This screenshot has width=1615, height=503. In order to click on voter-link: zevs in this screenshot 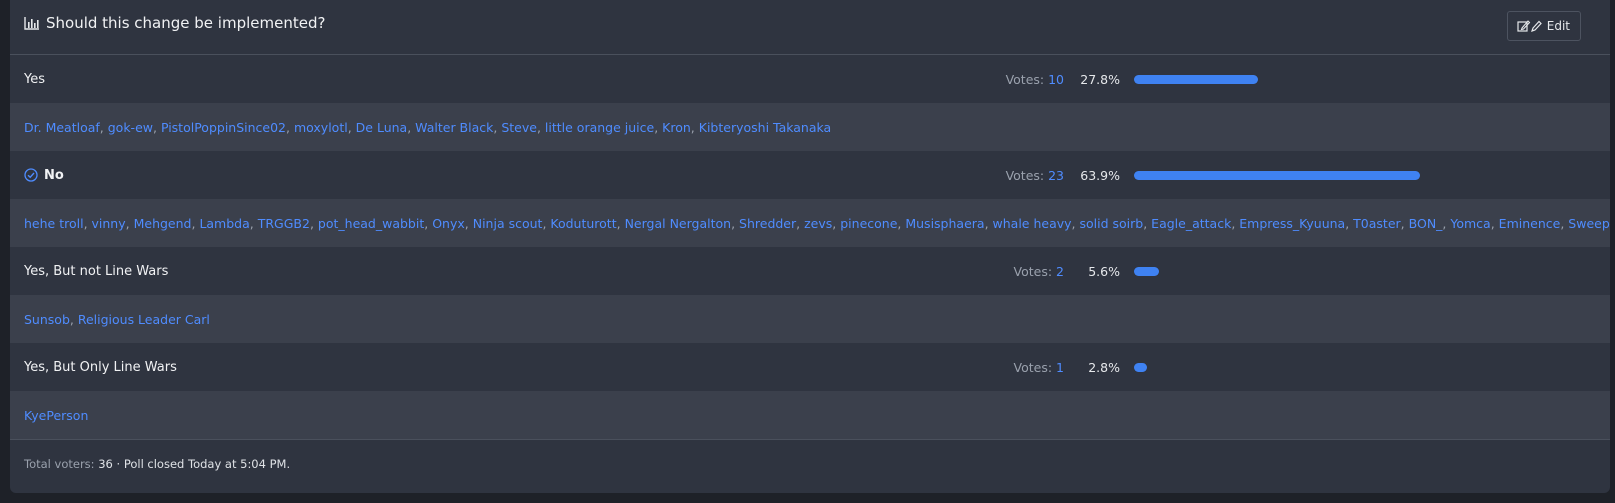, I will do `click(818, 223)`.